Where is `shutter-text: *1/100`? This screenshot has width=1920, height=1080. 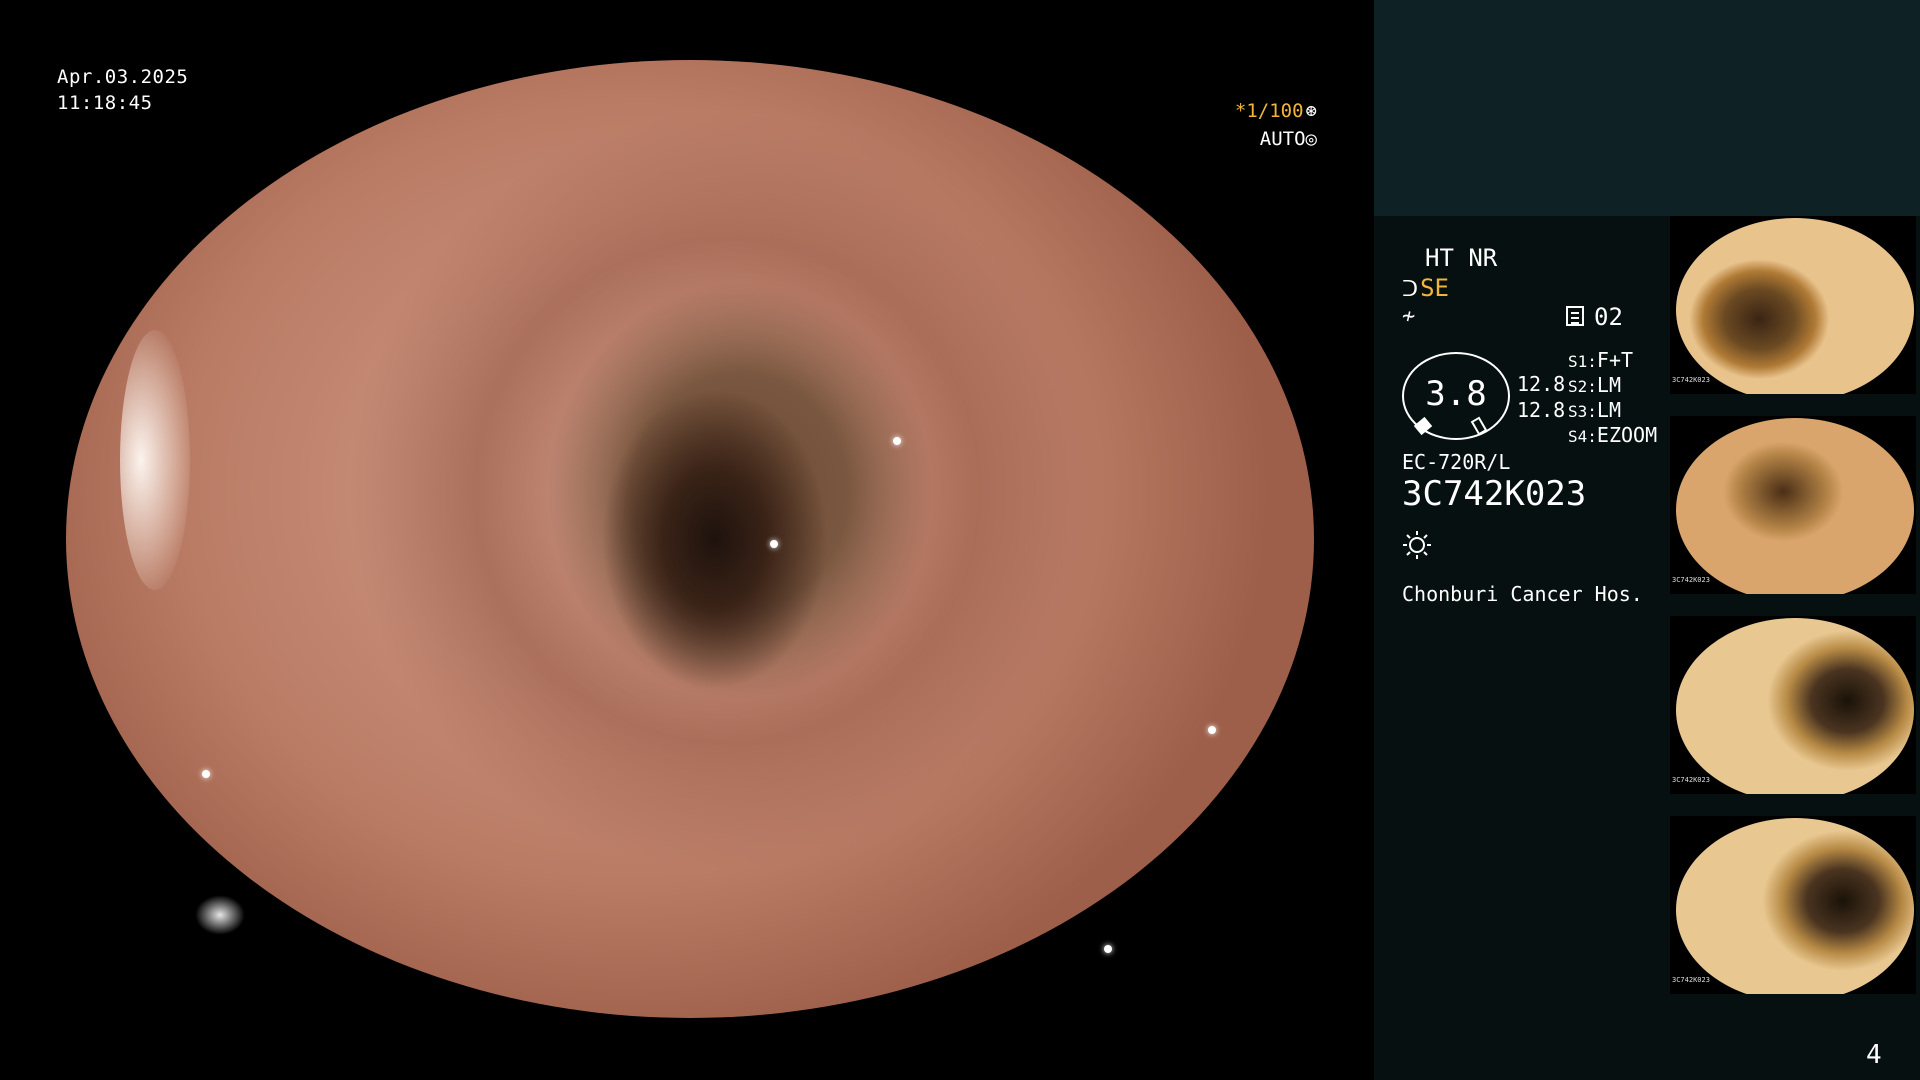 shutter-text: *1/100 is located at coordinates (1269, 111).